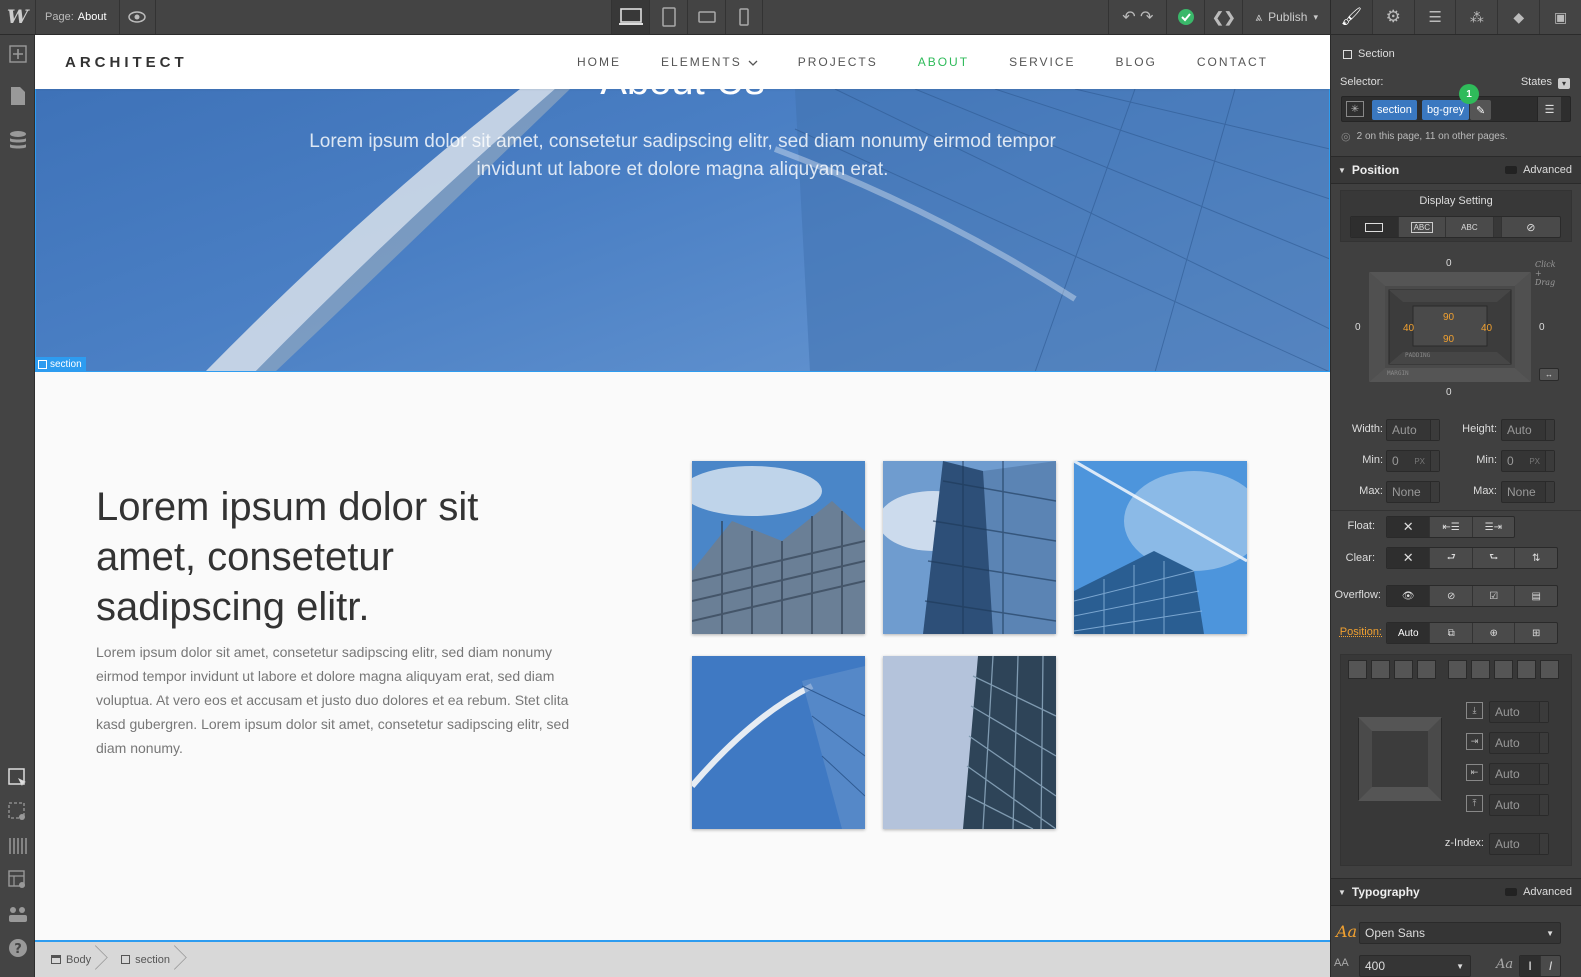 The width and height of the screenshot is (1581, 977). Describe the element at coordinates (1493, 633) in the screenshot. I see `position-absolute-icon: ⊕` at that location.